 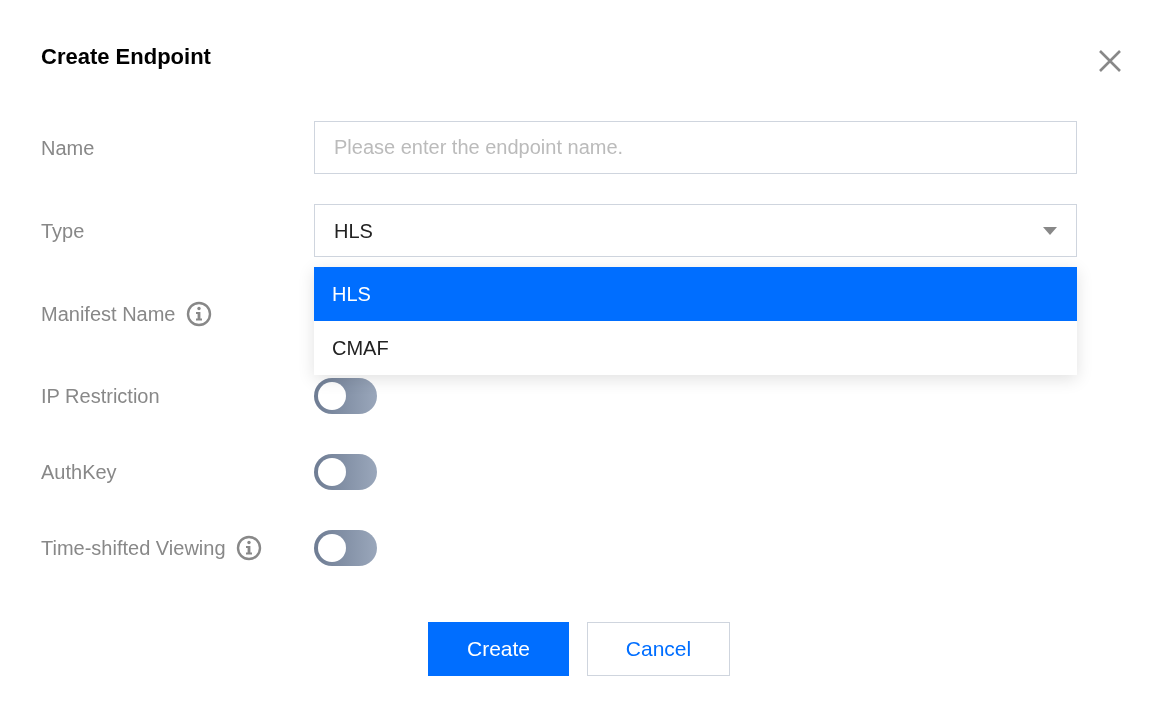 What do you see at coordinates (695, 230) in the screenshot?
I see `type-select: HLS` at bounding box center [695, 230].